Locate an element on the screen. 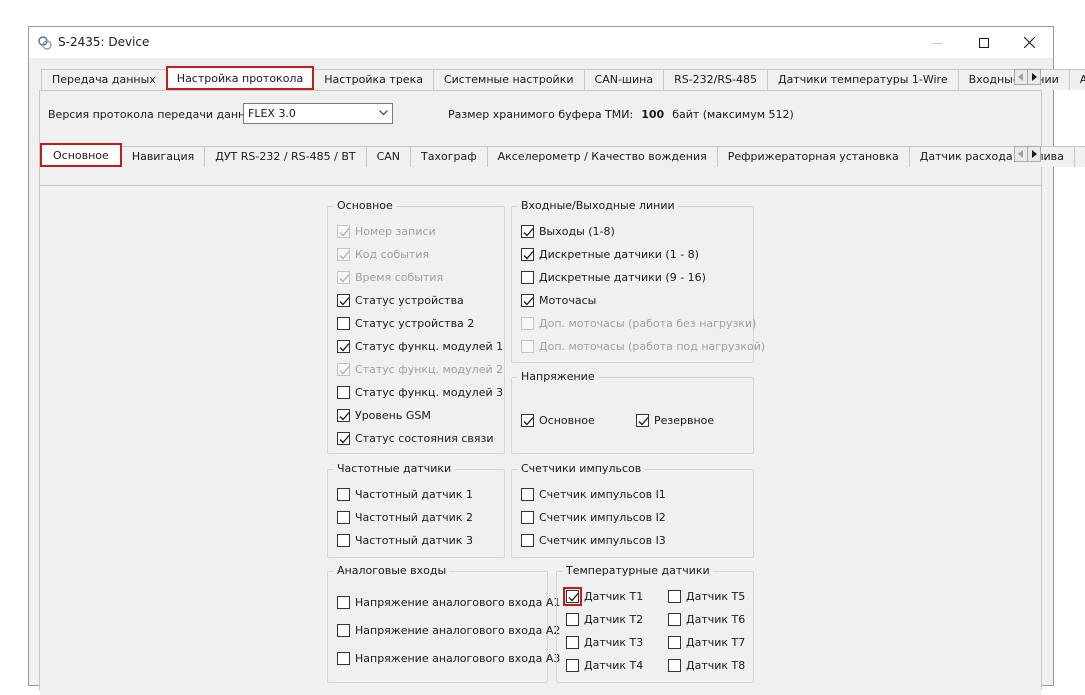  group-title: Счетчики импульсов is located at coordinates (581, 468).